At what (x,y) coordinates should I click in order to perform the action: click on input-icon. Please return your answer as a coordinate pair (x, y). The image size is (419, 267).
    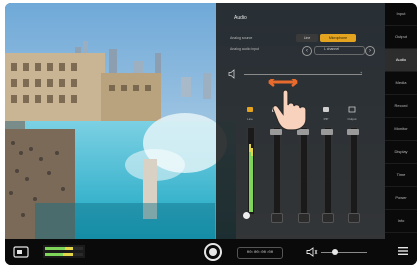
    Looking at the image, I should click on (21, 252).